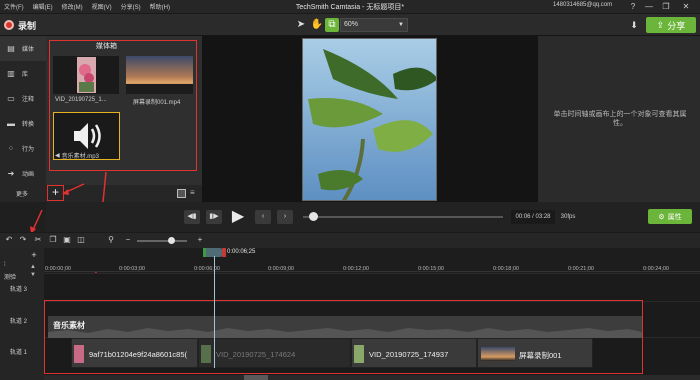 This screenshot has width=700, height=380. Describe the element at coordinates (581, 269) in the screenshot. I see `tick-label: 0:00:21;00` at that location.